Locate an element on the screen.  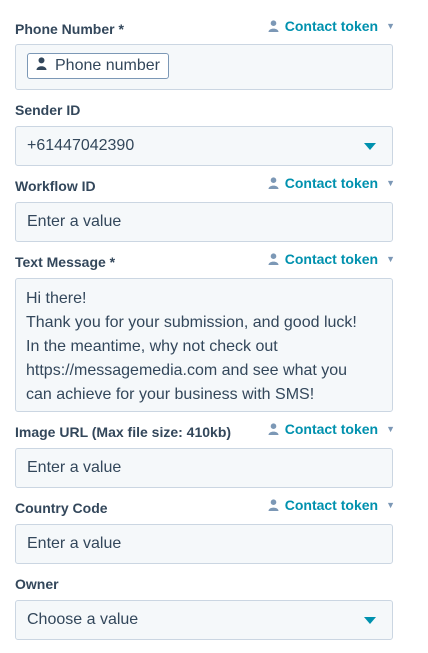
phone-number-field: Phone number is located at coordinates (204, 67).